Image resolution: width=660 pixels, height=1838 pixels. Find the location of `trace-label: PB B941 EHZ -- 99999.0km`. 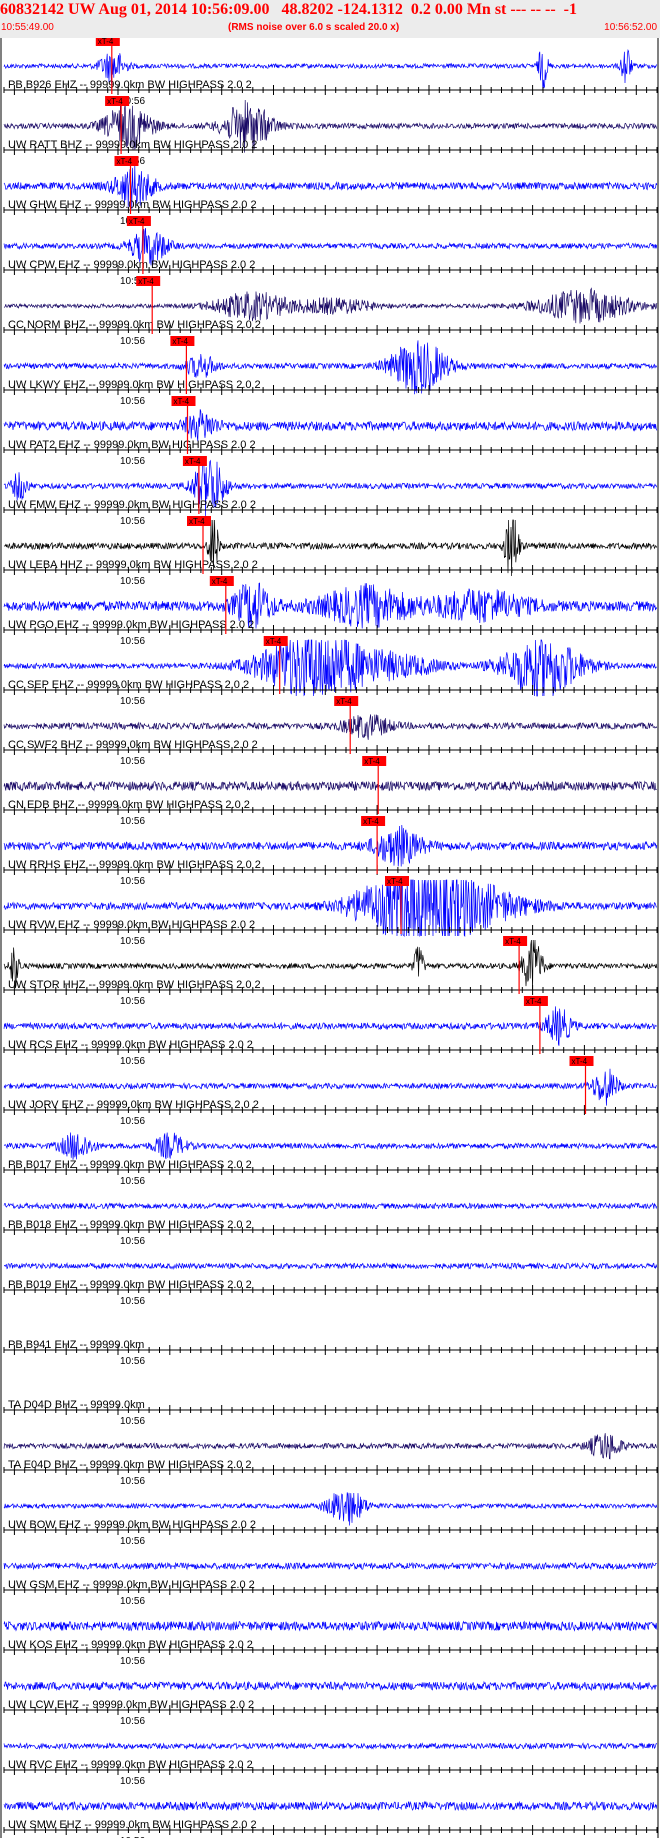

trace-label: PB B941 EHZ -- 99999.0km is located at coordinates (76, 1345).